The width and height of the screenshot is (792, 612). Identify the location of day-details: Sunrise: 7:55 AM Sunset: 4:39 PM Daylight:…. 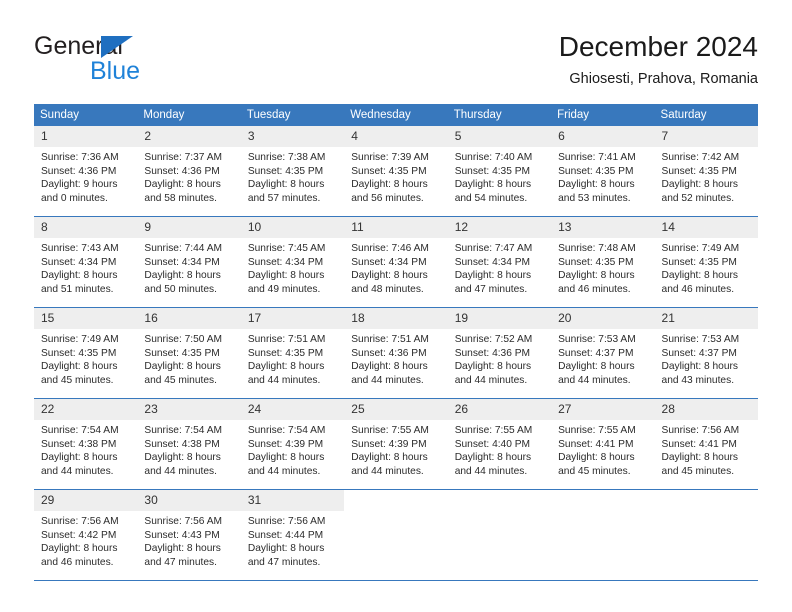
(395, 449).